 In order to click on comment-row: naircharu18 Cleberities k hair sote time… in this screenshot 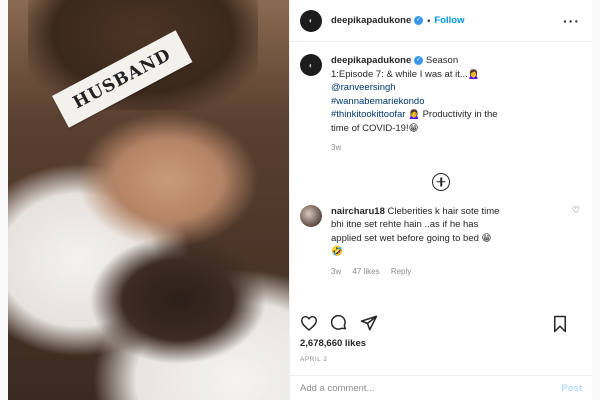, I will do `click(441, 241)`.